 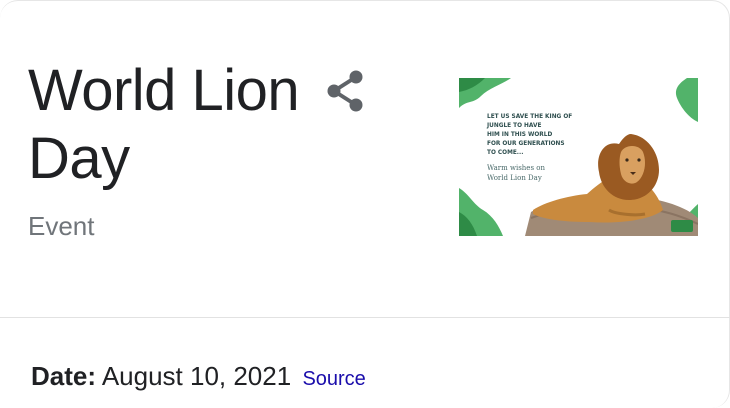 What do you see at coordinates (516, 168) in the screenshot?
I see `poster-wishes-line: Warm wishes on` at bounding box center [516, 168].